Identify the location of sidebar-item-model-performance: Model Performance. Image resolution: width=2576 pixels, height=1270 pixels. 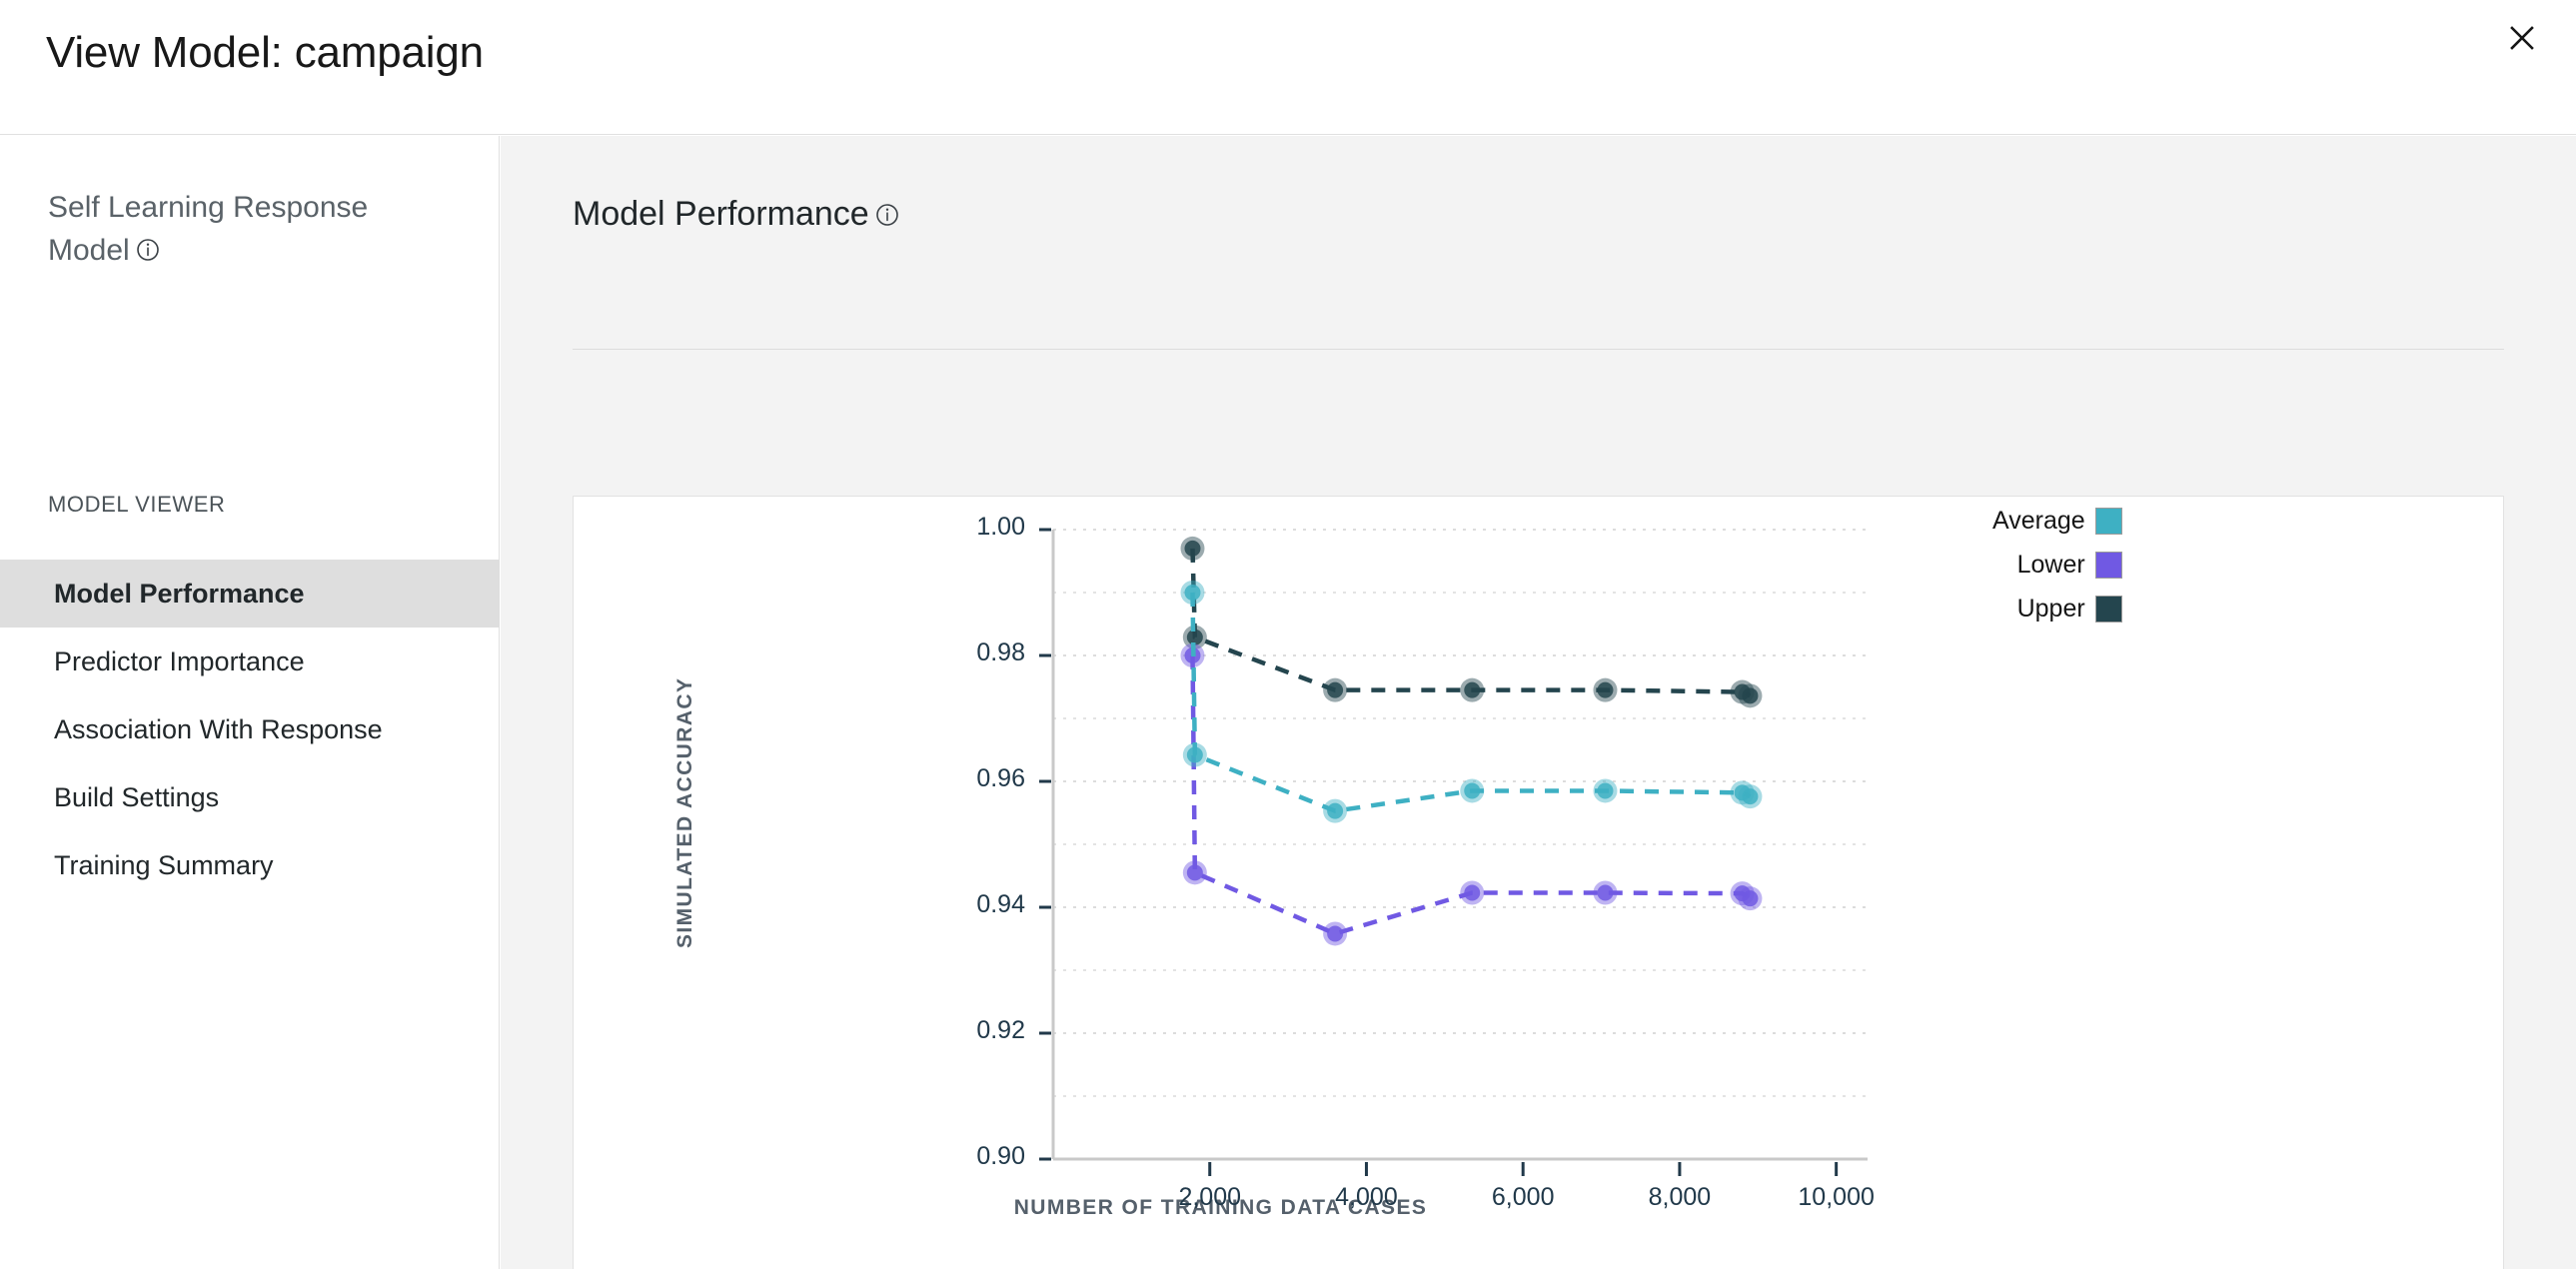
(250, 594).